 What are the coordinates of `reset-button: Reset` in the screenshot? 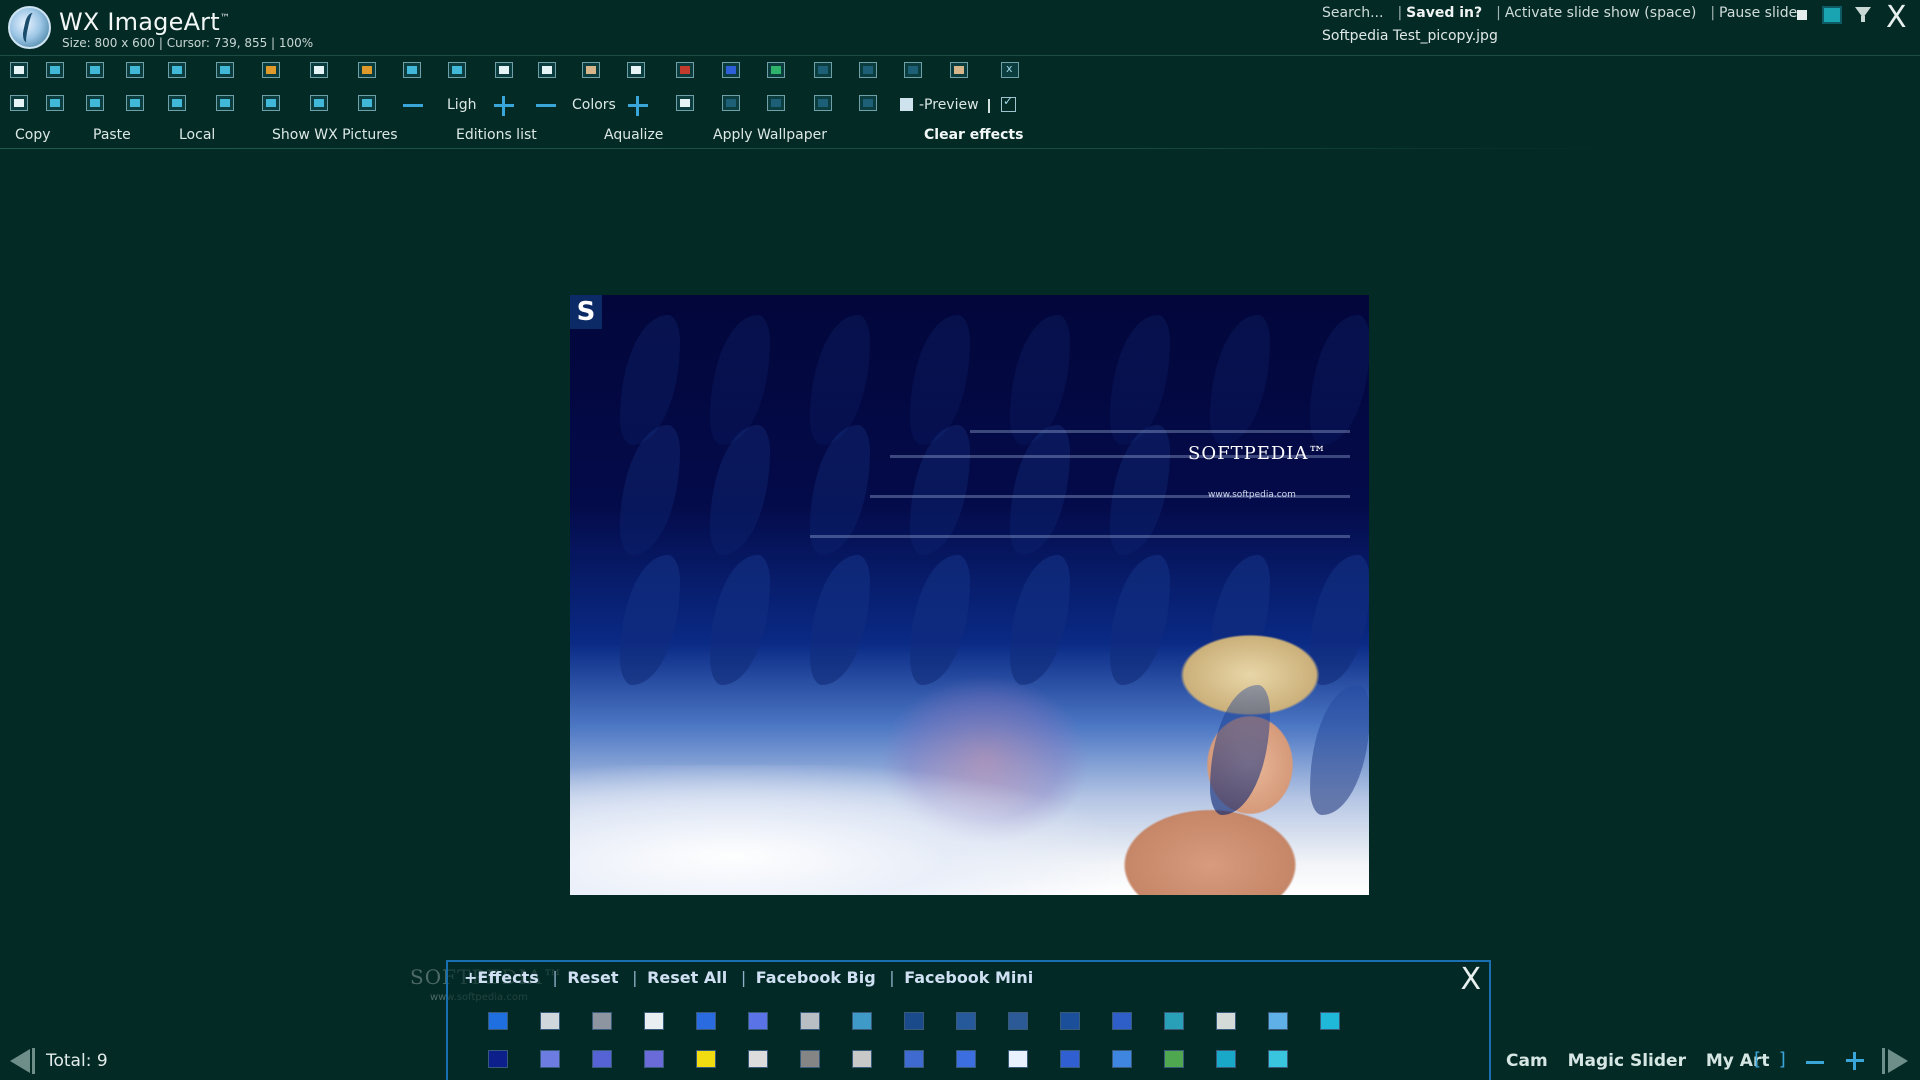 It's located at (592, 977).